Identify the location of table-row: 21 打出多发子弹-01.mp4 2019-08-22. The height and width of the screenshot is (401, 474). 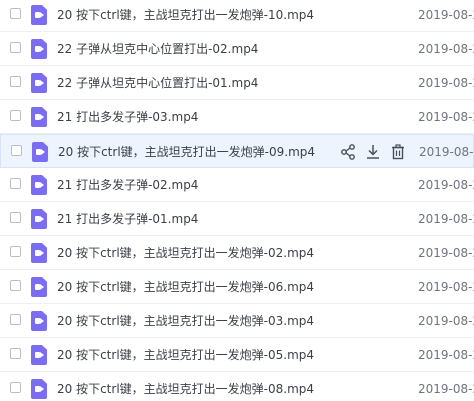
(237, 219).